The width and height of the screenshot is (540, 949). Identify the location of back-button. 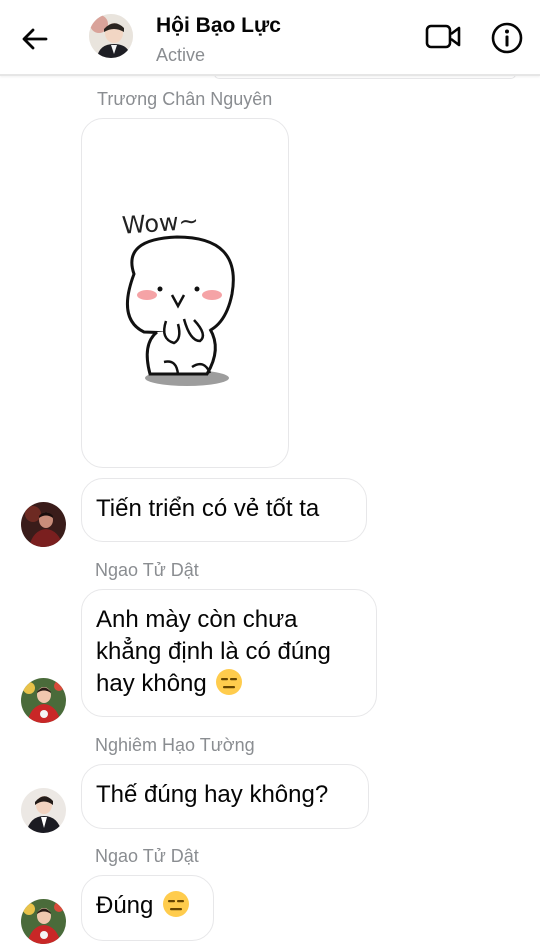
(35, 39).